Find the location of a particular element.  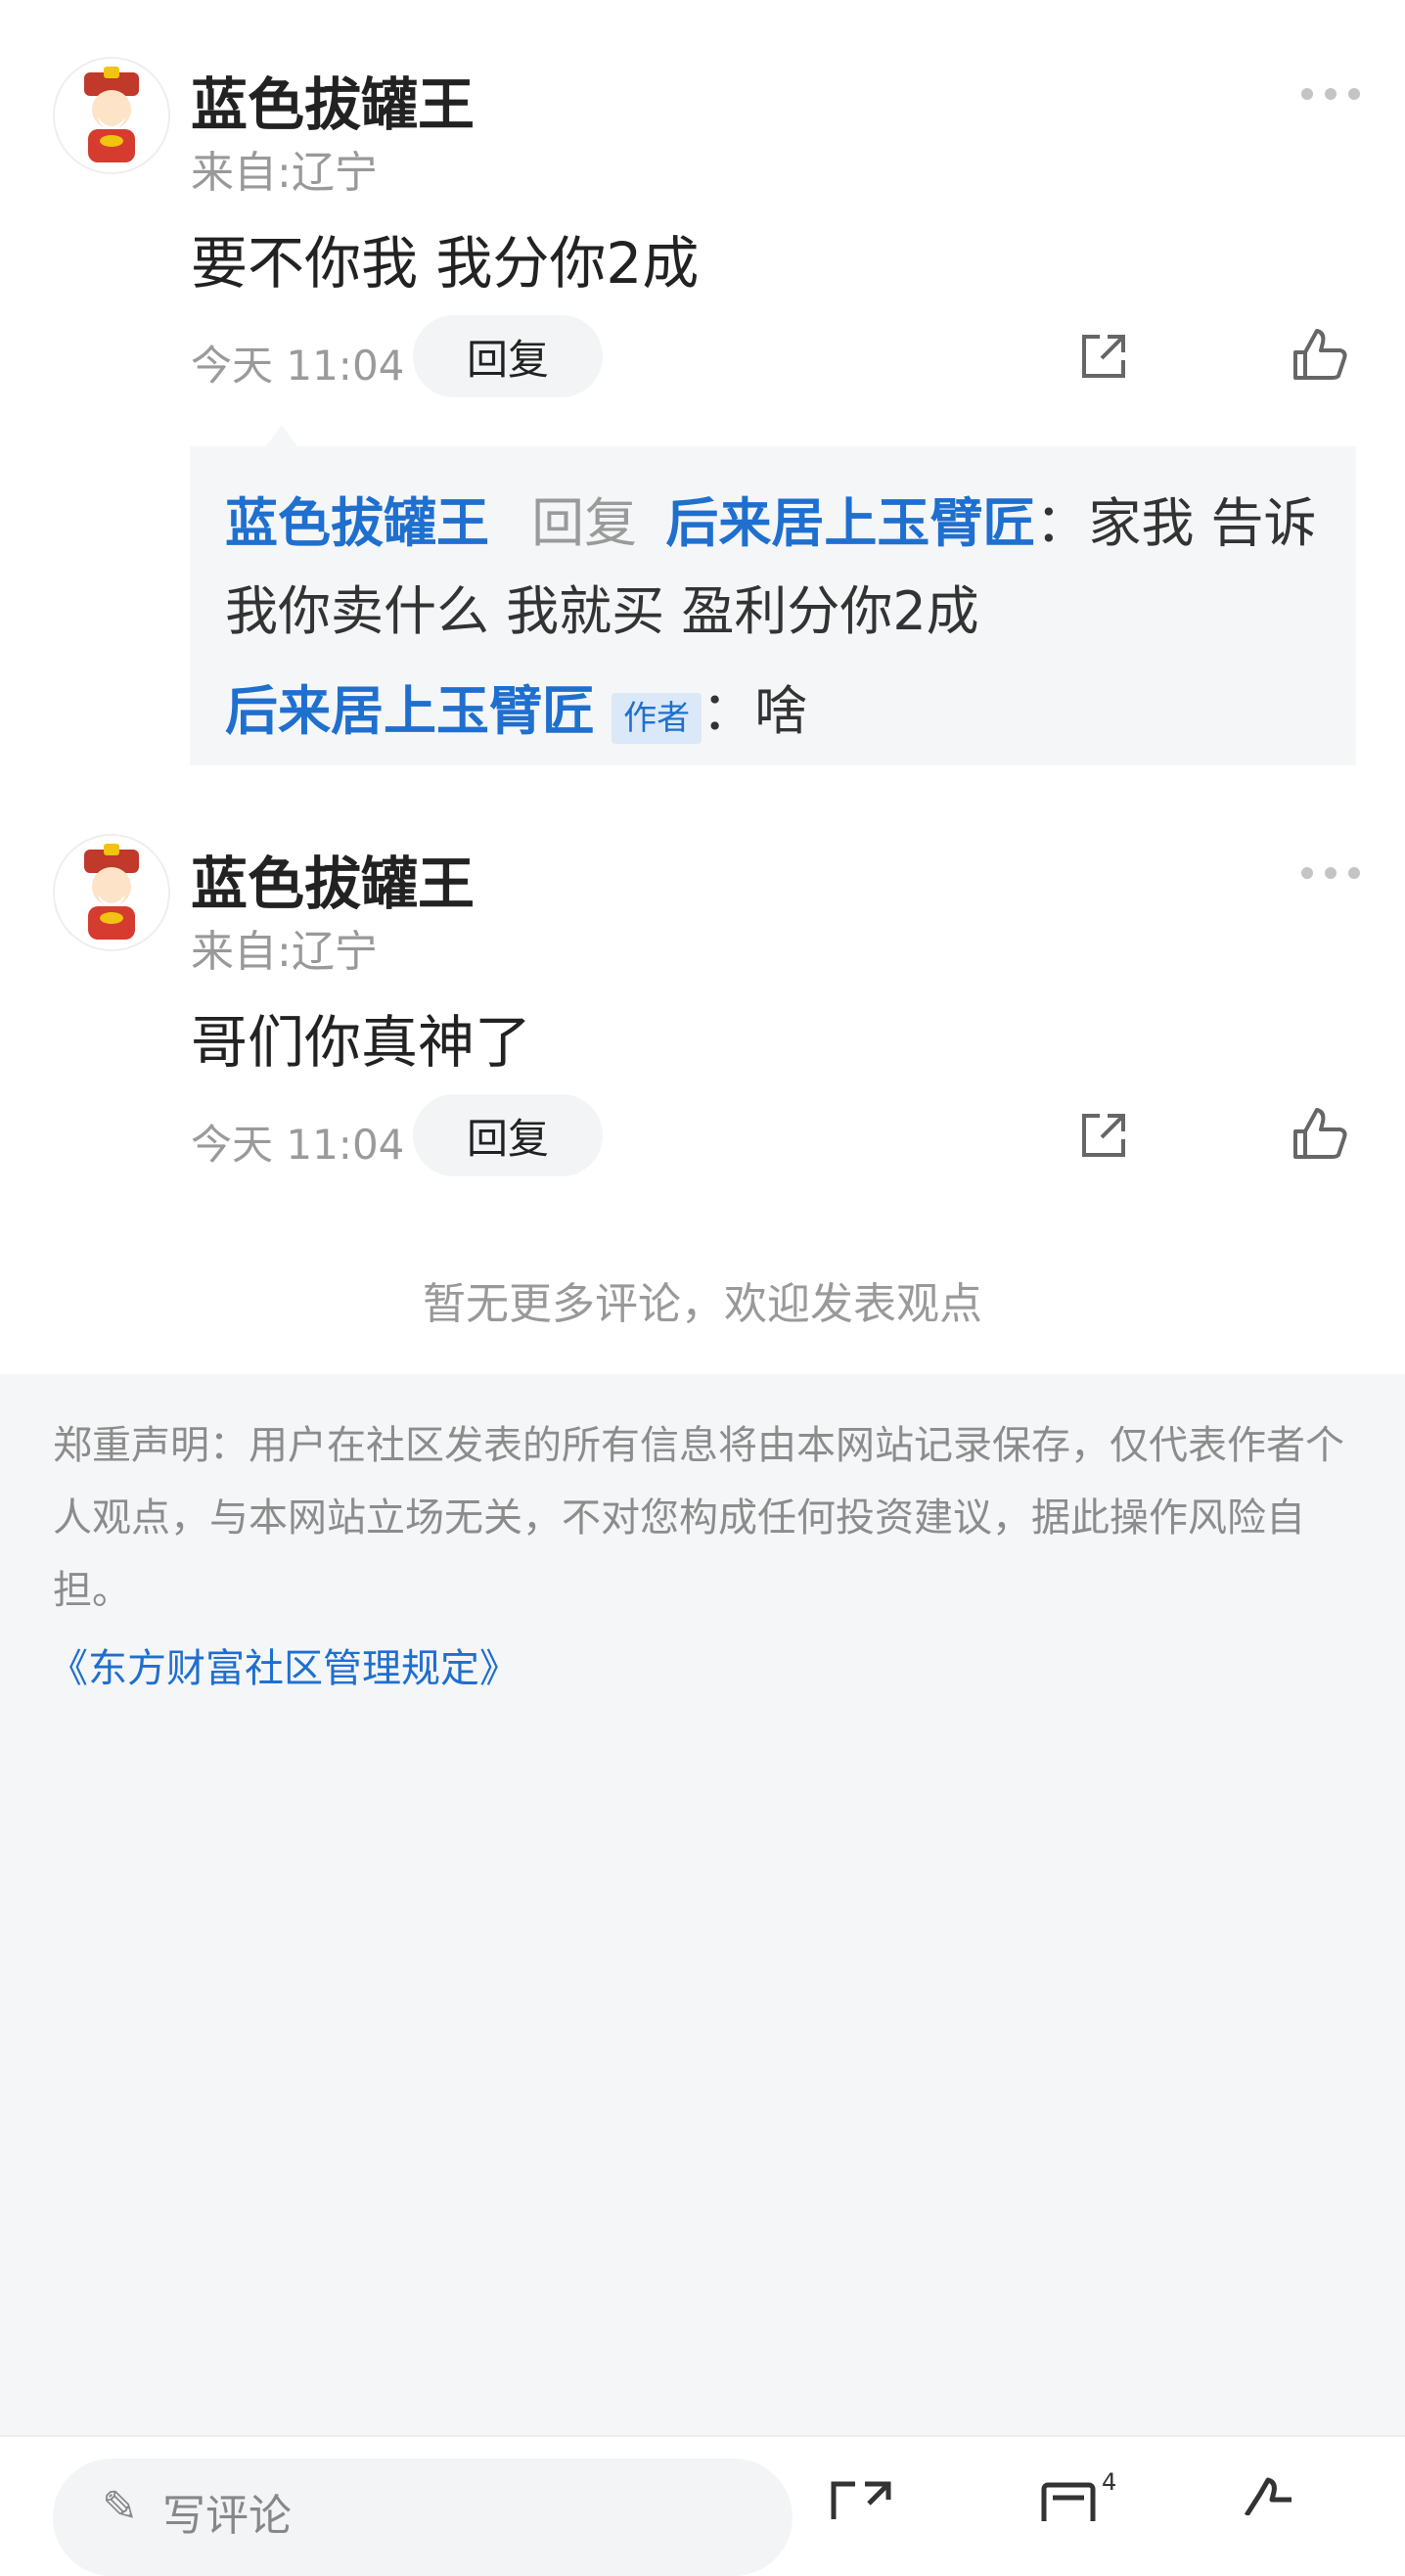

author-badge: 作者 is located at coordinates (657, 718).